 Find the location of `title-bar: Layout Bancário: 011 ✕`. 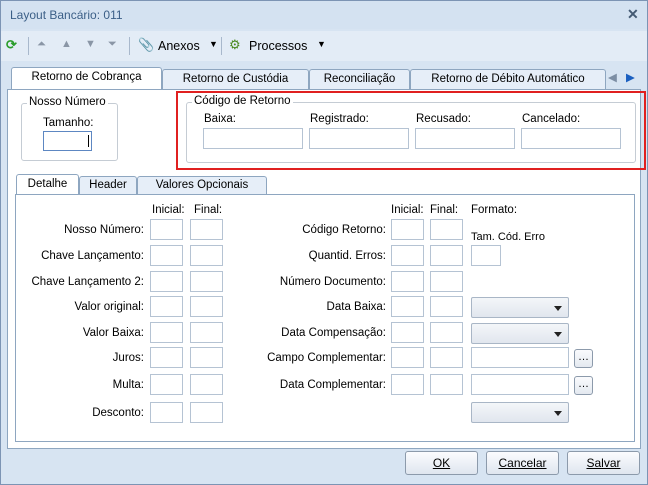

title-bar: Layout Bancário: 011 ✕ is located at coordinates (324, 15).